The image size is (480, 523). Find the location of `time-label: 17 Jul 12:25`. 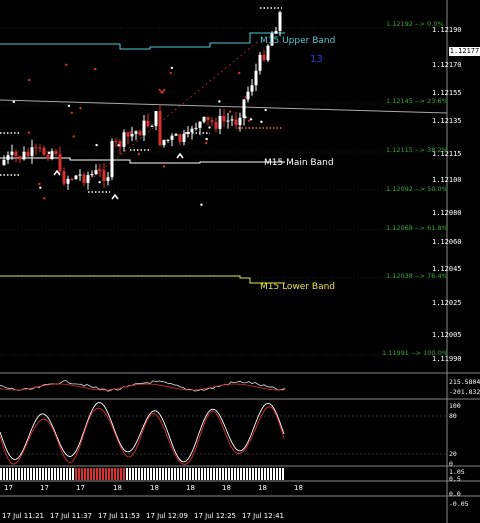

time-label: 17 Jul 12:25 is located at coordinates (215, 516).